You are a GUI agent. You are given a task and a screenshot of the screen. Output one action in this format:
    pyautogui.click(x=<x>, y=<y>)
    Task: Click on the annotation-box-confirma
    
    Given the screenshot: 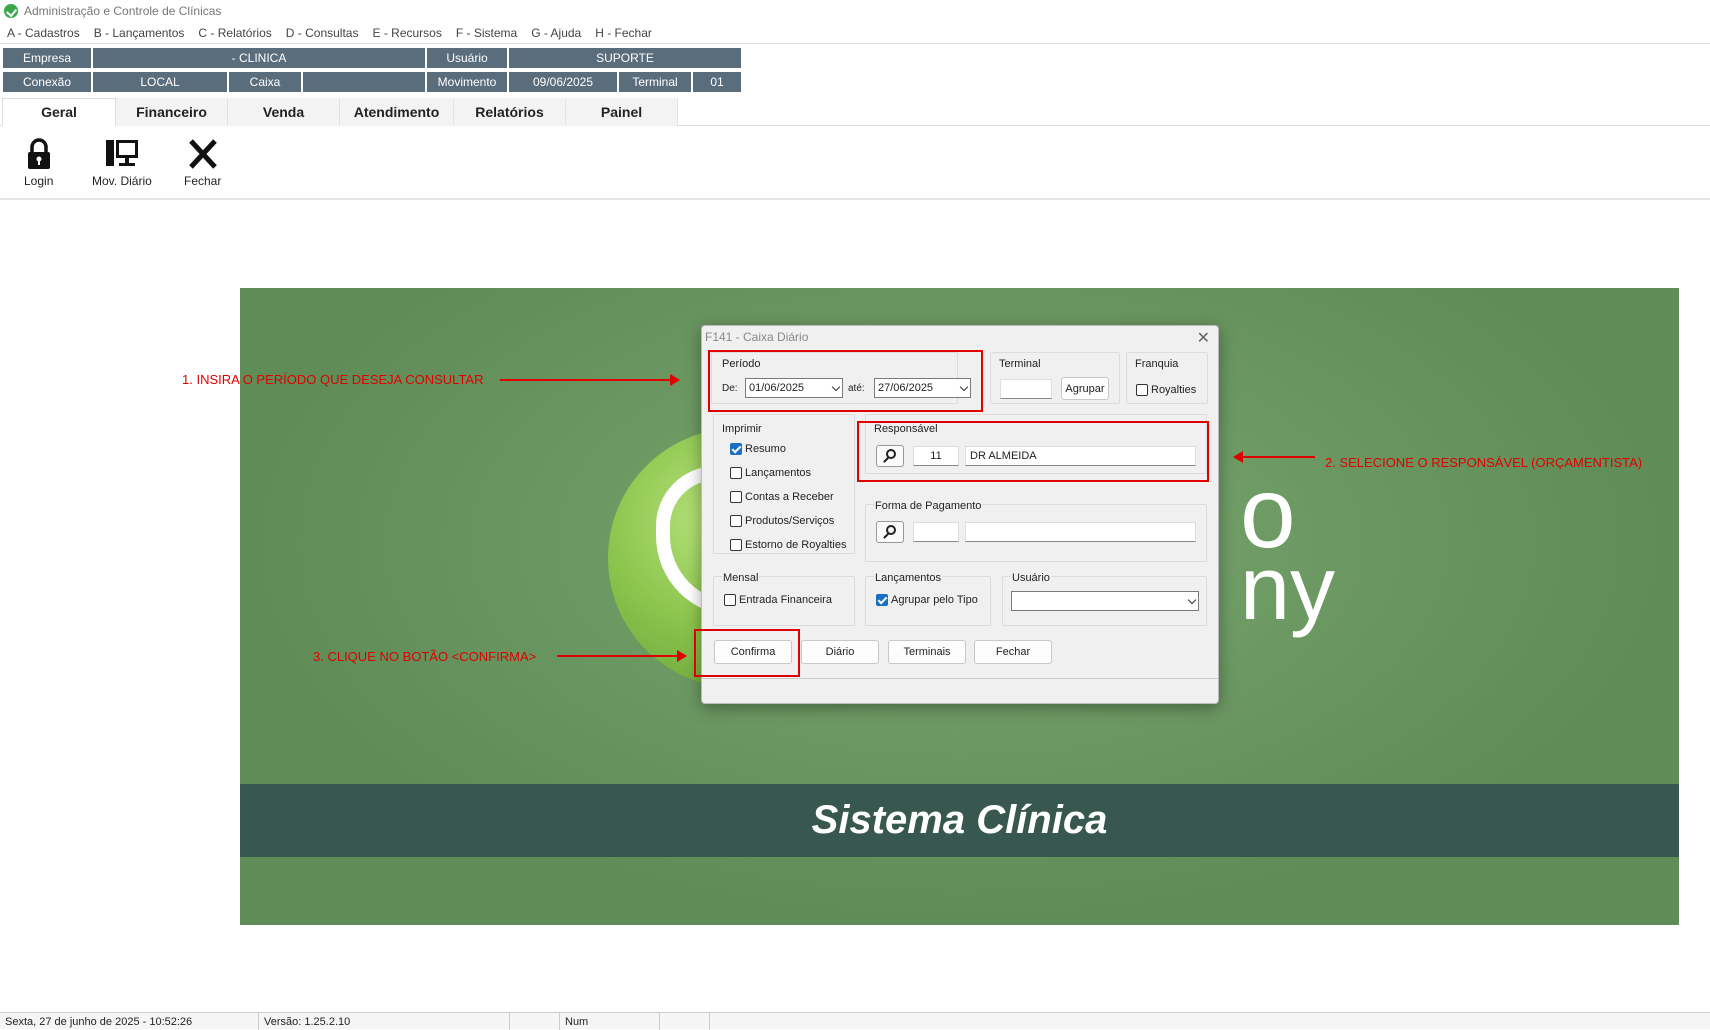 What is the action you would take?
    pyautogui.click(x=747, y=653)
    